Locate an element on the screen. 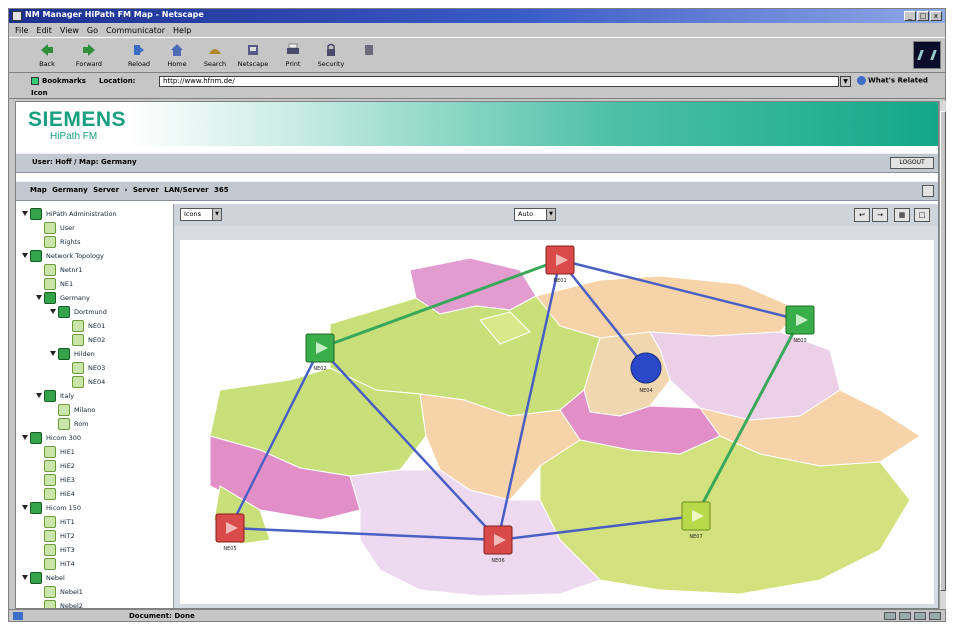 The width and height of the screenshot is (954, 626). tree-item-label: NE04 is located at coordinates (97, 382).